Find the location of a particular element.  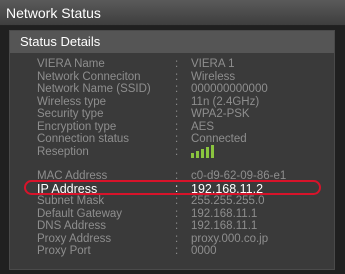

row-proxy-port: Proxy Port : 0000 is located at coordinates (172, 251).